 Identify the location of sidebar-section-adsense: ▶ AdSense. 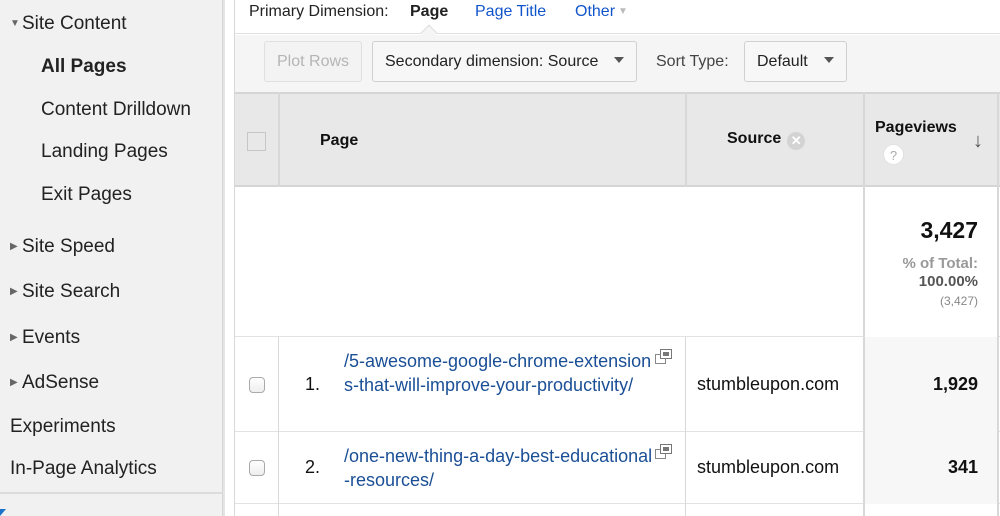
(54, 383).